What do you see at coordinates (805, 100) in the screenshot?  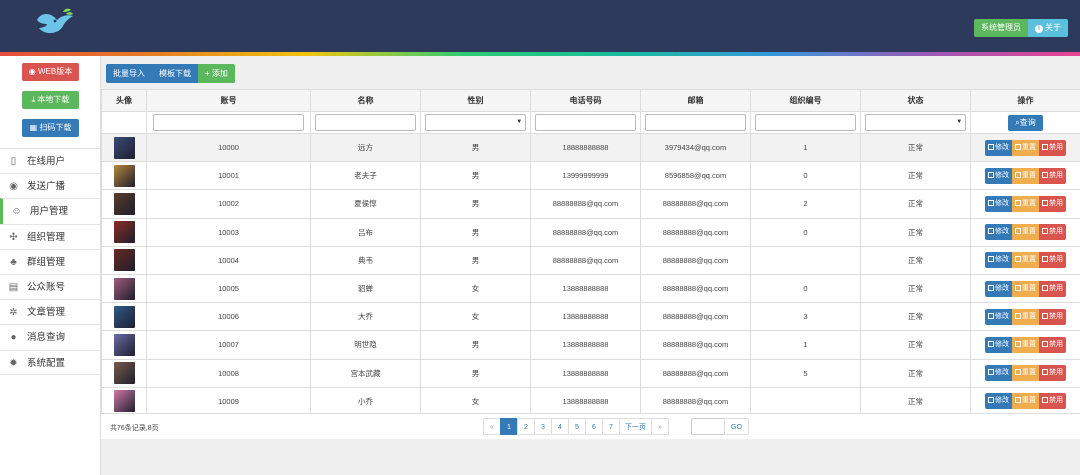 I see `col-org: 组织编号` at bounding box center [805, 100].